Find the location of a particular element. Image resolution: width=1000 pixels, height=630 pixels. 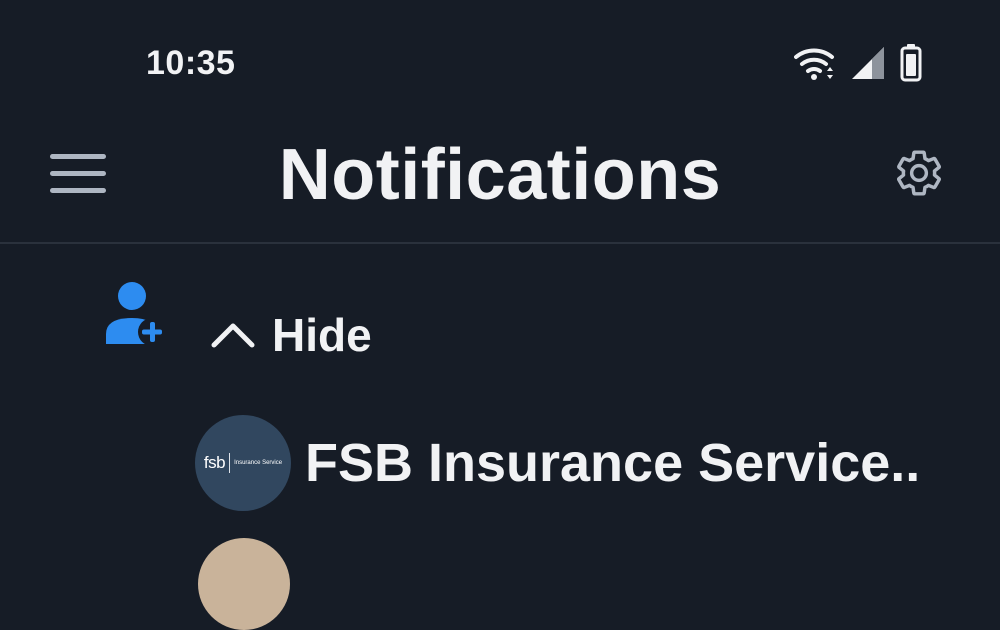

page-title: Notifications is located at coordinates (500, 175).